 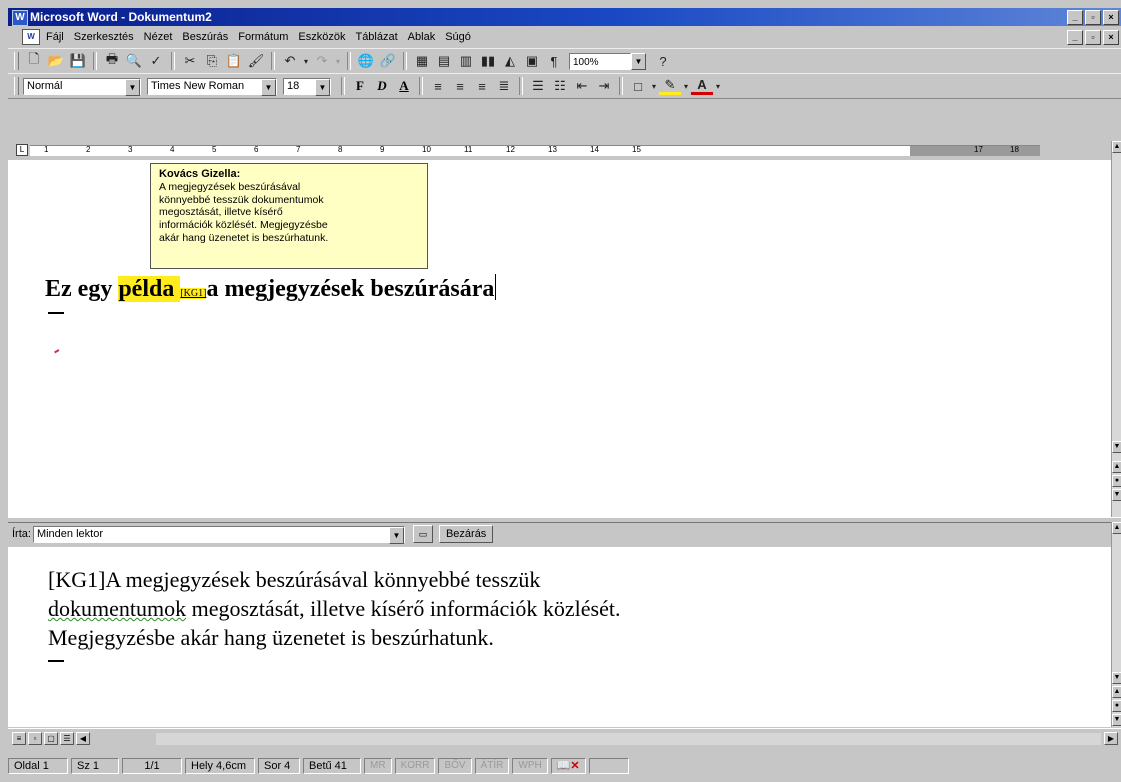 What do you see at coordinates (268, 87) in the screenshot?
I see `font-dropdown-icon: ▼` at bounding box center [268, 87].